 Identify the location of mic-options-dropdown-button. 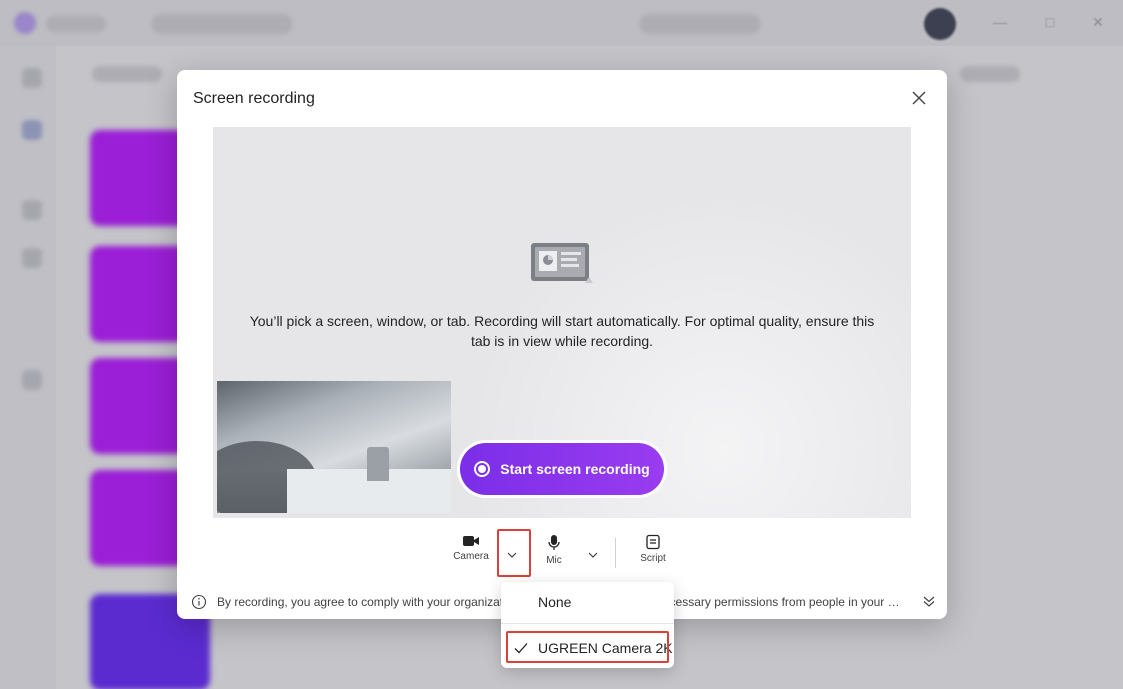
(593, 556).